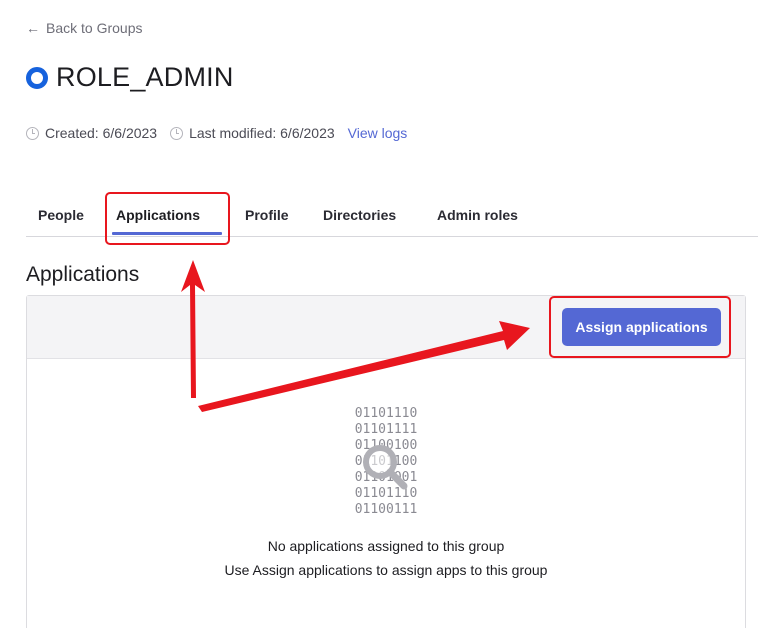 The width and height of the screenshot is (758, 628). I want to click on tab-directories: Directories, so click(368, 216).